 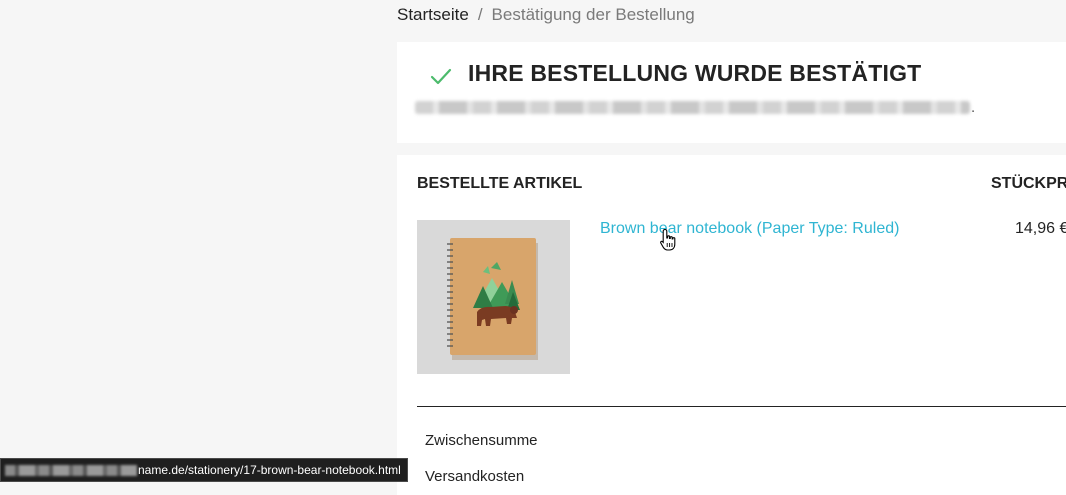 I want to click on page-title: IHRE BESTELLUNG WURDE BESTÄTIGT, so click(x=695, y=73).